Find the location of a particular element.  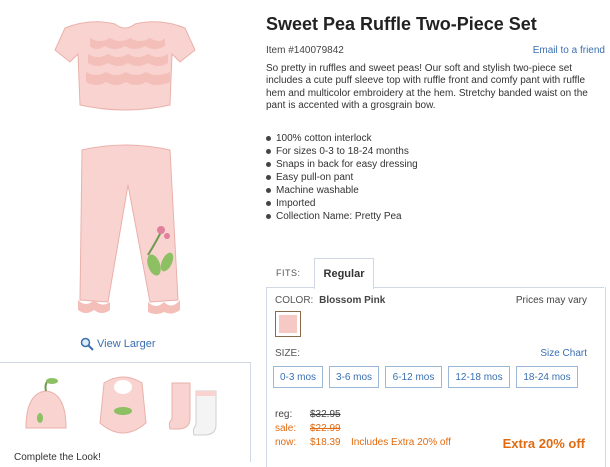

size-chart-link: Size Chart is located at coordinates (563, 353).